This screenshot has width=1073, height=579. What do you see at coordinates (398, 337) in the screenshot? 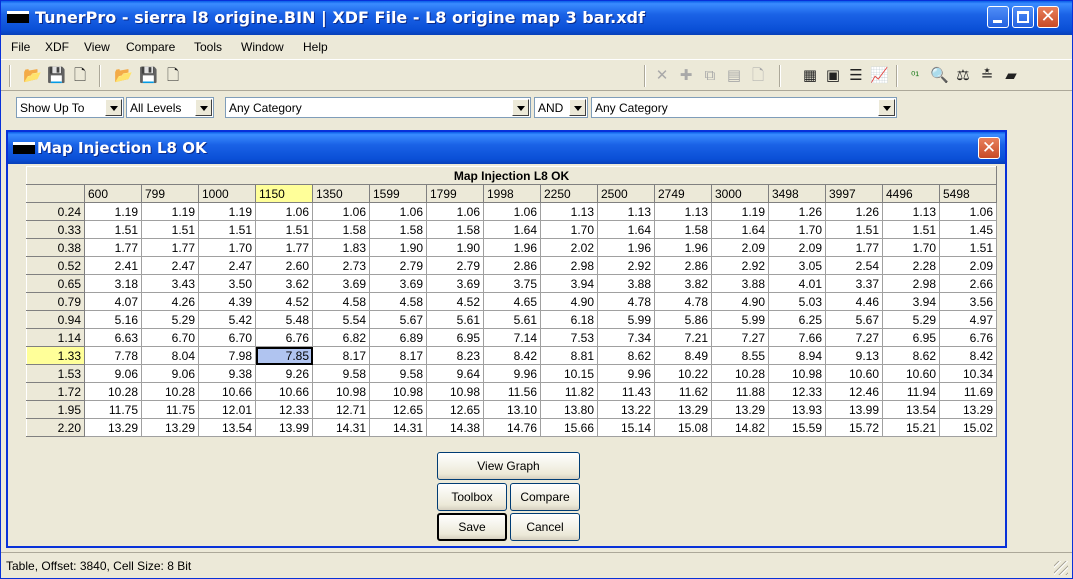
I see `table-cell: 6.89` at bounding box center [398, 337].